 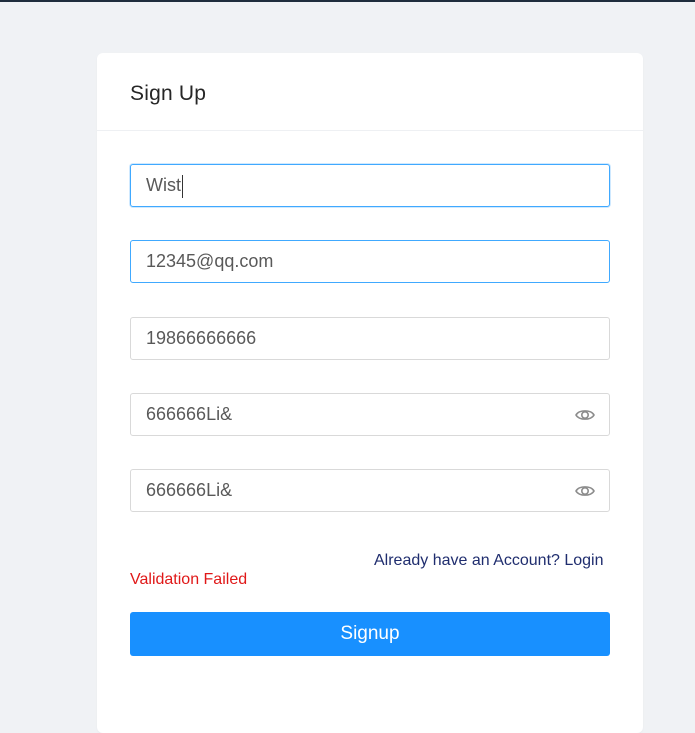 I want to click on confirm-password-input, so click(x=370, y=490).